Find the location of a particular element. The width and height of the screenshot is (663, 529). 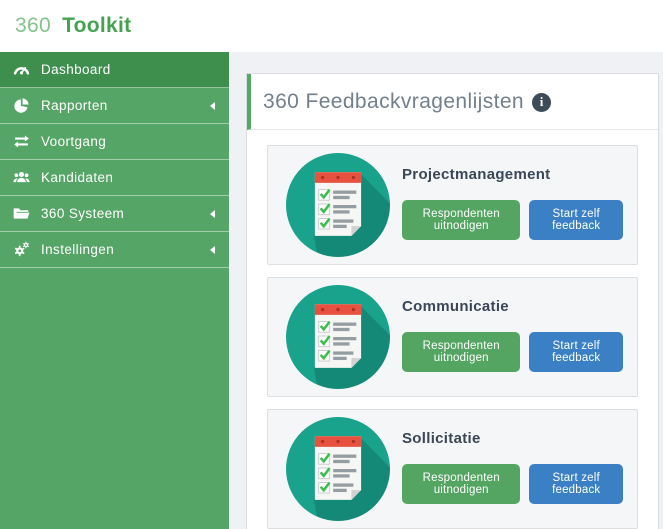

sidebar-item-360-systeem: 360 Systeem is located at coordinates (114, 214).